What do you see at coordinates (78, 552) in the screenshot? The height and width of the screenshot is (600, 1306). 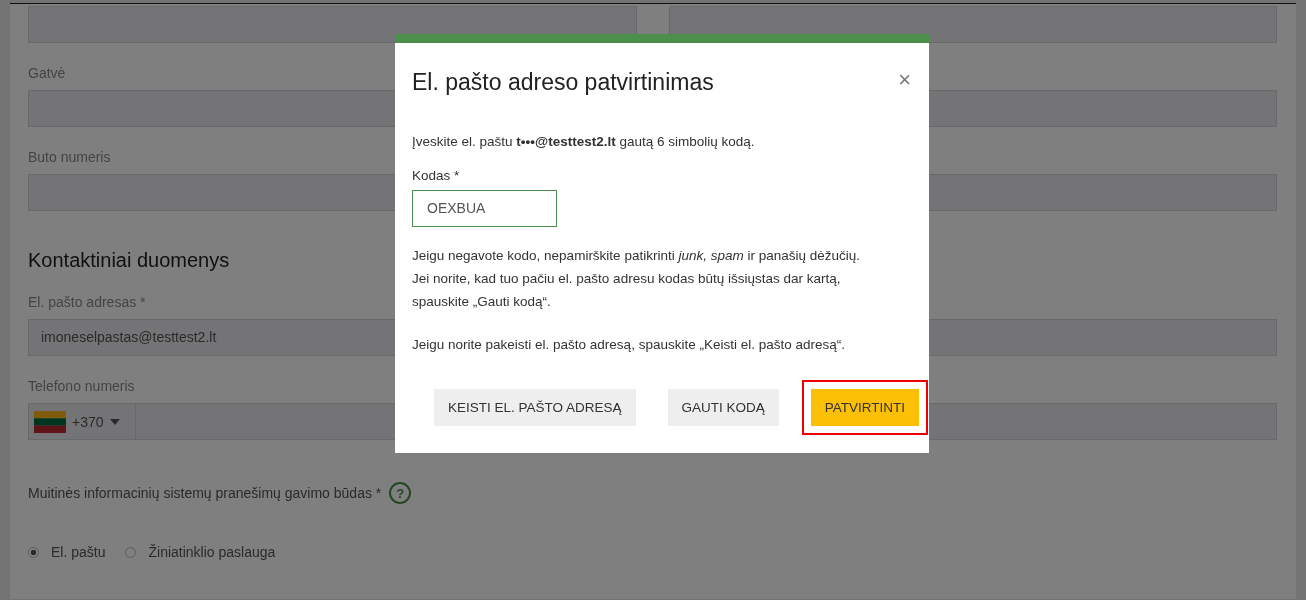 I see `radio-label: El. paštu` at bounding box center [78, 552].